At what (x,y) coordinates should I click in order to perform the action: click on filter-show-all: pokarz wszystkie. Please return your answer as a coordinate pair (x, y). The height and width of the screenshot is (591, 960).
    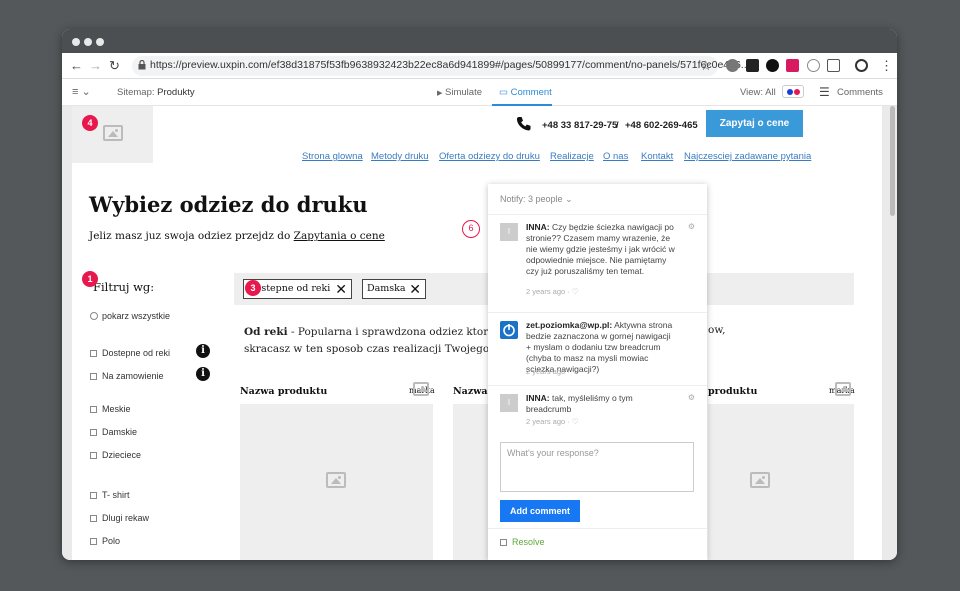
    Looking at the image, I should click on (130, 316).